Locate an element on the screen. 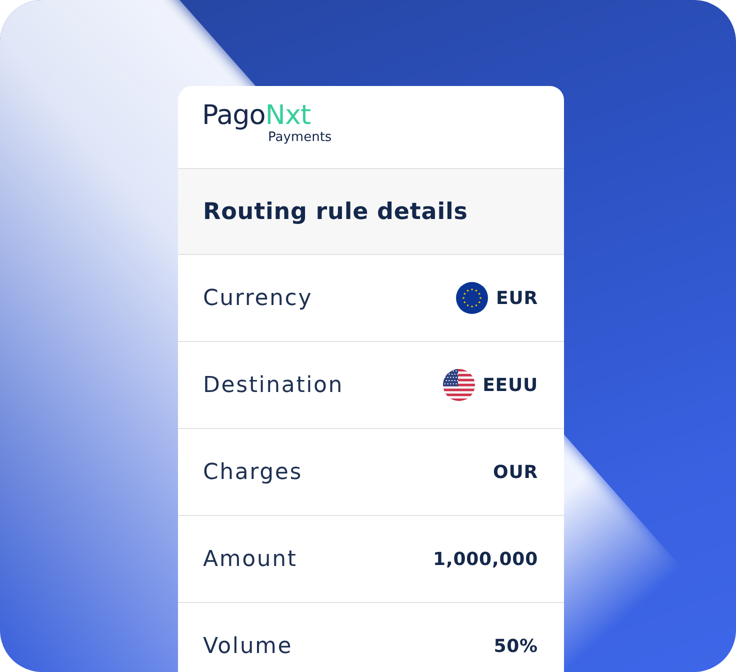  field-value: EEUU is located at coordinates (510, 385).